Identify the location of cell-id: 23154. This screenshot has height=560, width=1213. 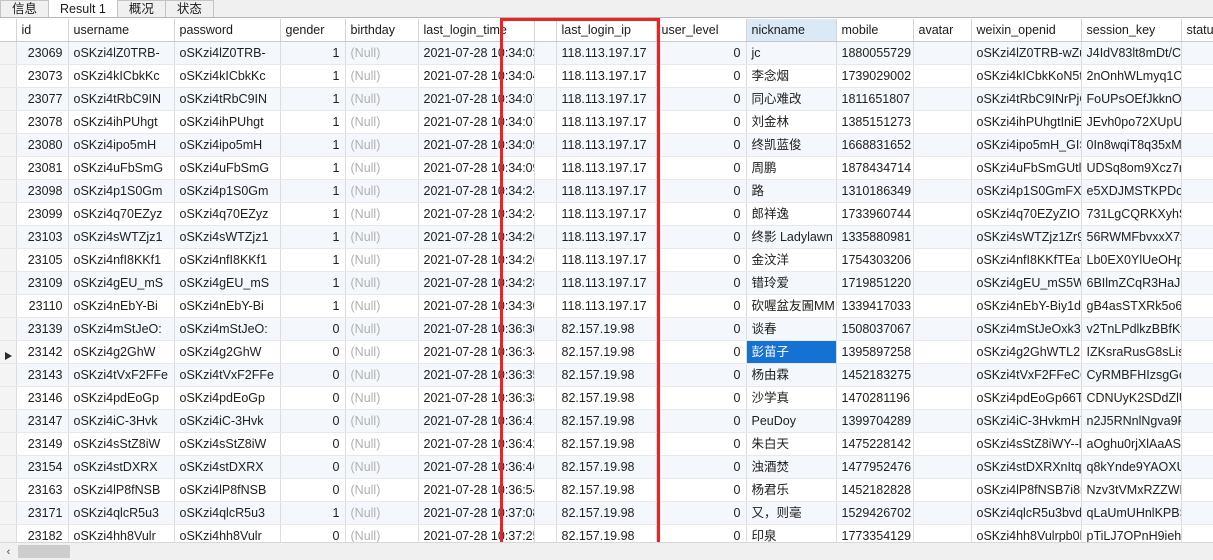
(42, 467).